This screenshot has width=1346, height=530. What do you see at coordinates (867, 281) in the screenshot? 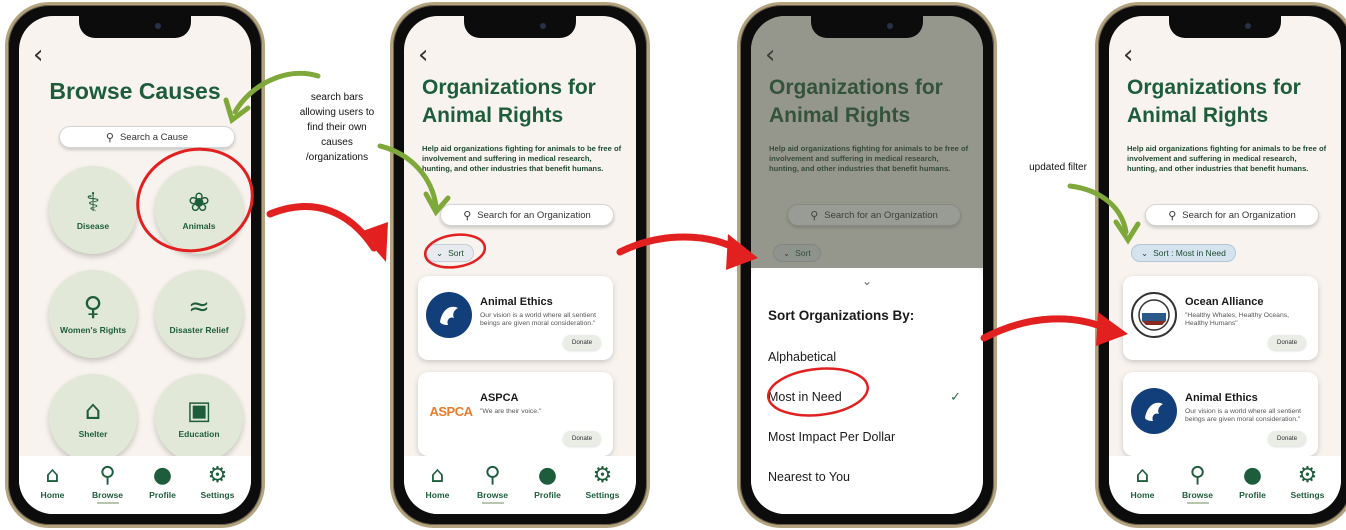
I see `sheet-collapse-chevron-icon: ⌄` at bounding box center [867, 281].